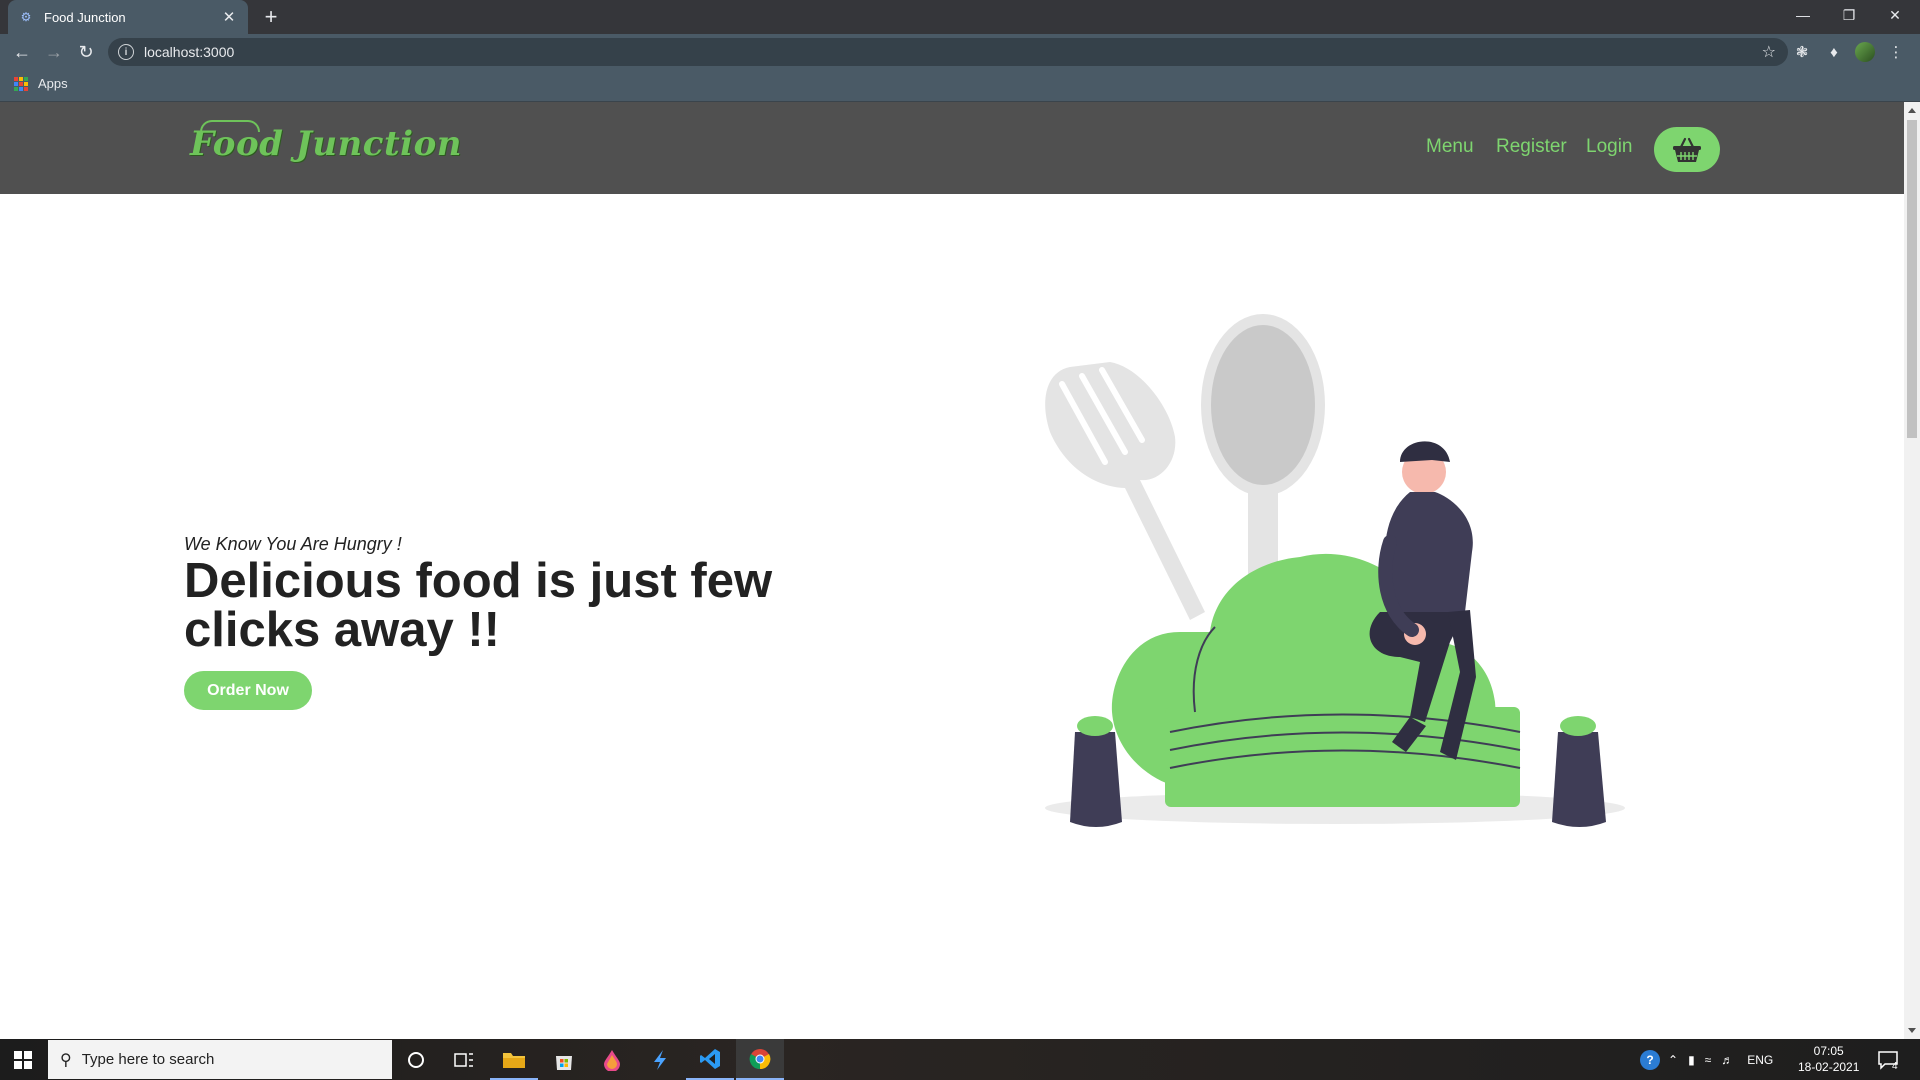 This screenshot has height=1080, width=1920. I want to click on microsoft-store-icon, so click(564, 1059).